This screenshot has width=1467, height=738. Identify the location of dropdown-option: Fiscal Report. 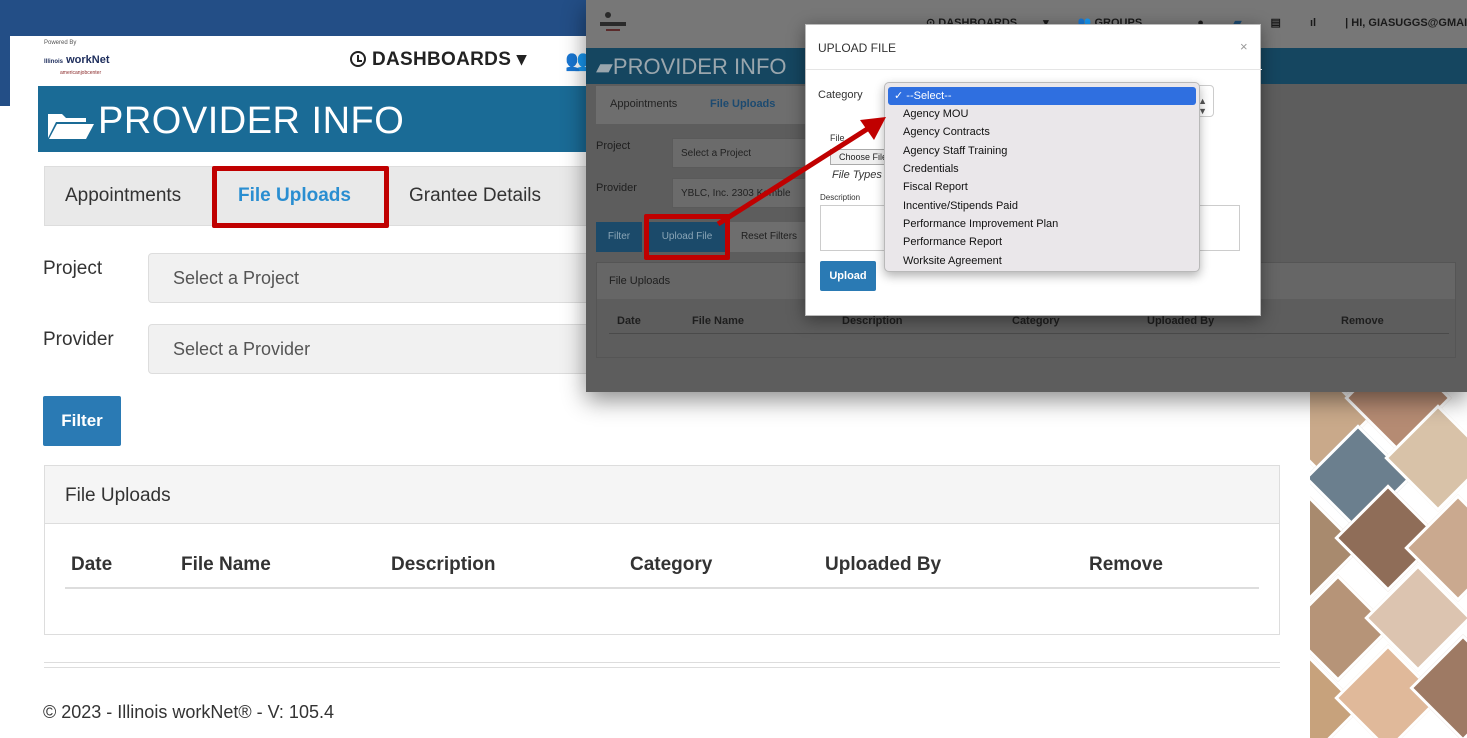
(1043, 187).